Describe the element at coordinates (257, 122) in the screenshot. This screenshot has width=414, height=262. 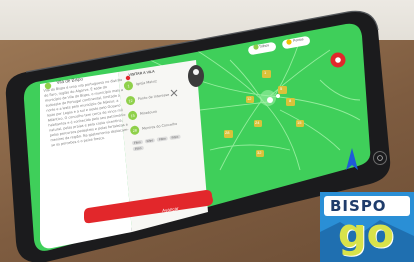
I see `map-marker-label: 24` at that location.